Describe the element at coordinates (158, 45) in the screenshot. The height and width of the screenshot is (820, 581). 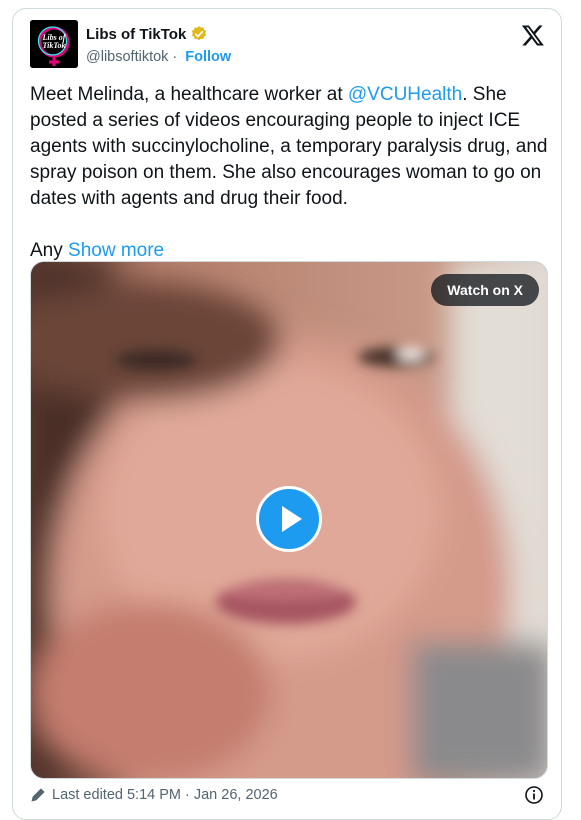
I see `author-names: Libs of TikTok @libsoftiktok · Follow` at that location.